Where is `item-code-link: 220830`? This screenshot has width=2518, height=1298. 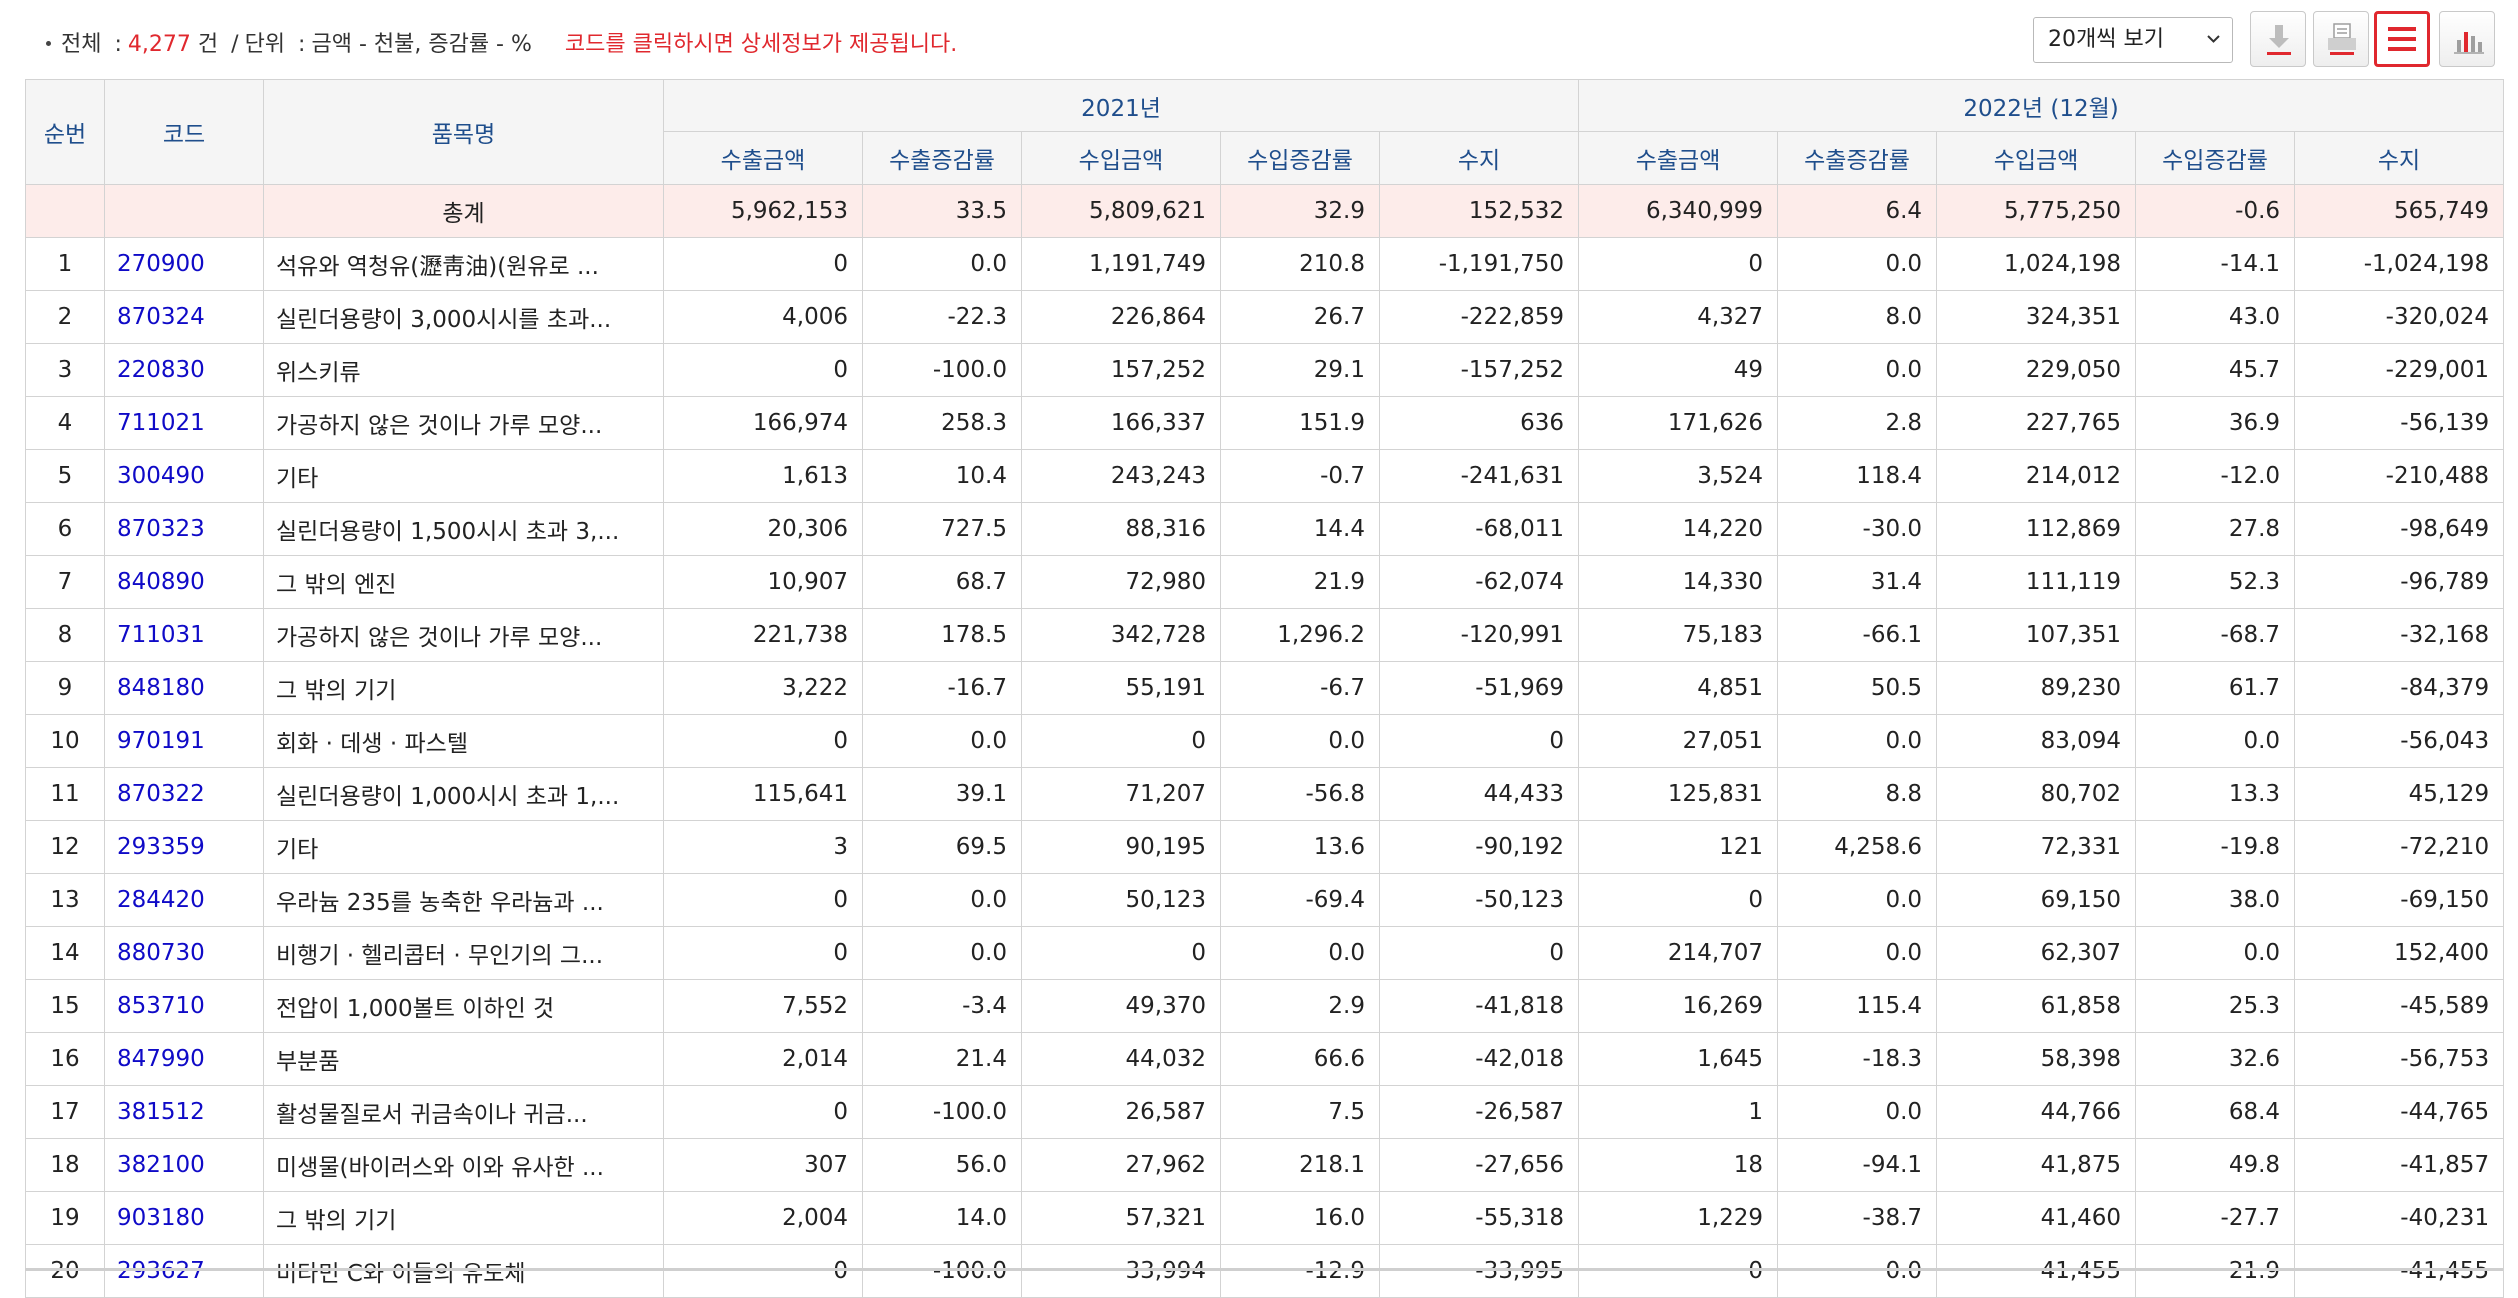 item-code-link: 220830 is located at coordinates (184, 370).